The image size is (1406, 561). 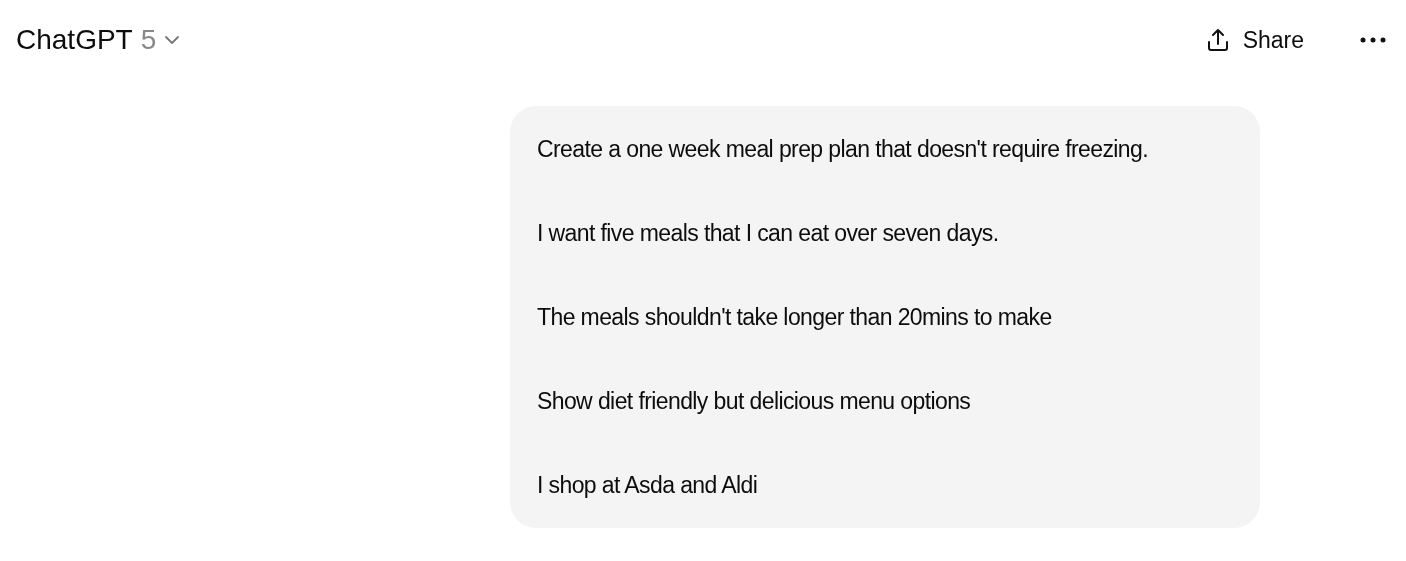 I want to click on message-text: Show diet friendly but delicious menu options, so click(x=754, y=401).